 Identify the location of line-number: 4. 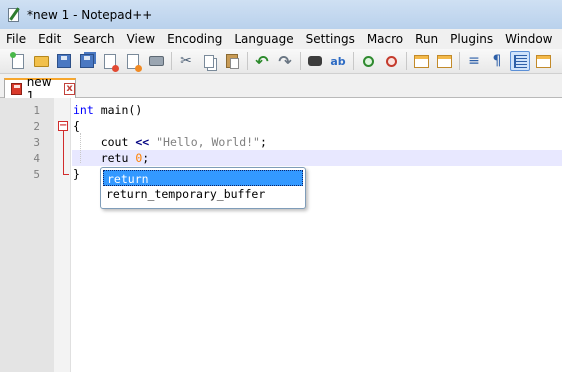
(36, 158).